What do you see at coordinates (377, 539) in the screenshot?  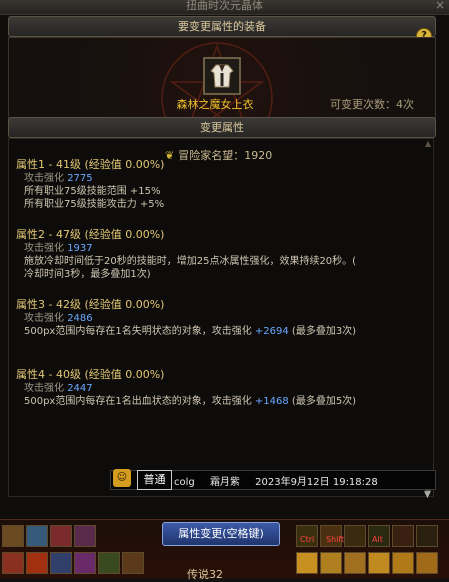 I see `key-alt: Alt` at bounding box center [377, 539].